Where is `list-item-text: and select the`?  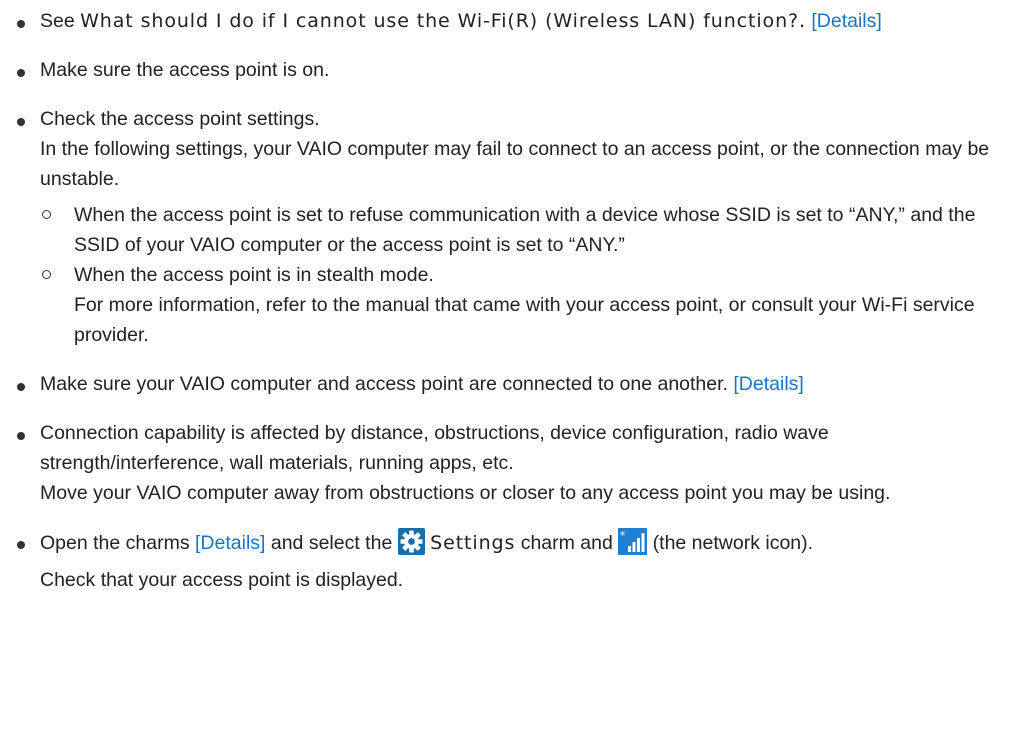 list-item-text: and select the is located at coordinates (331, 543).